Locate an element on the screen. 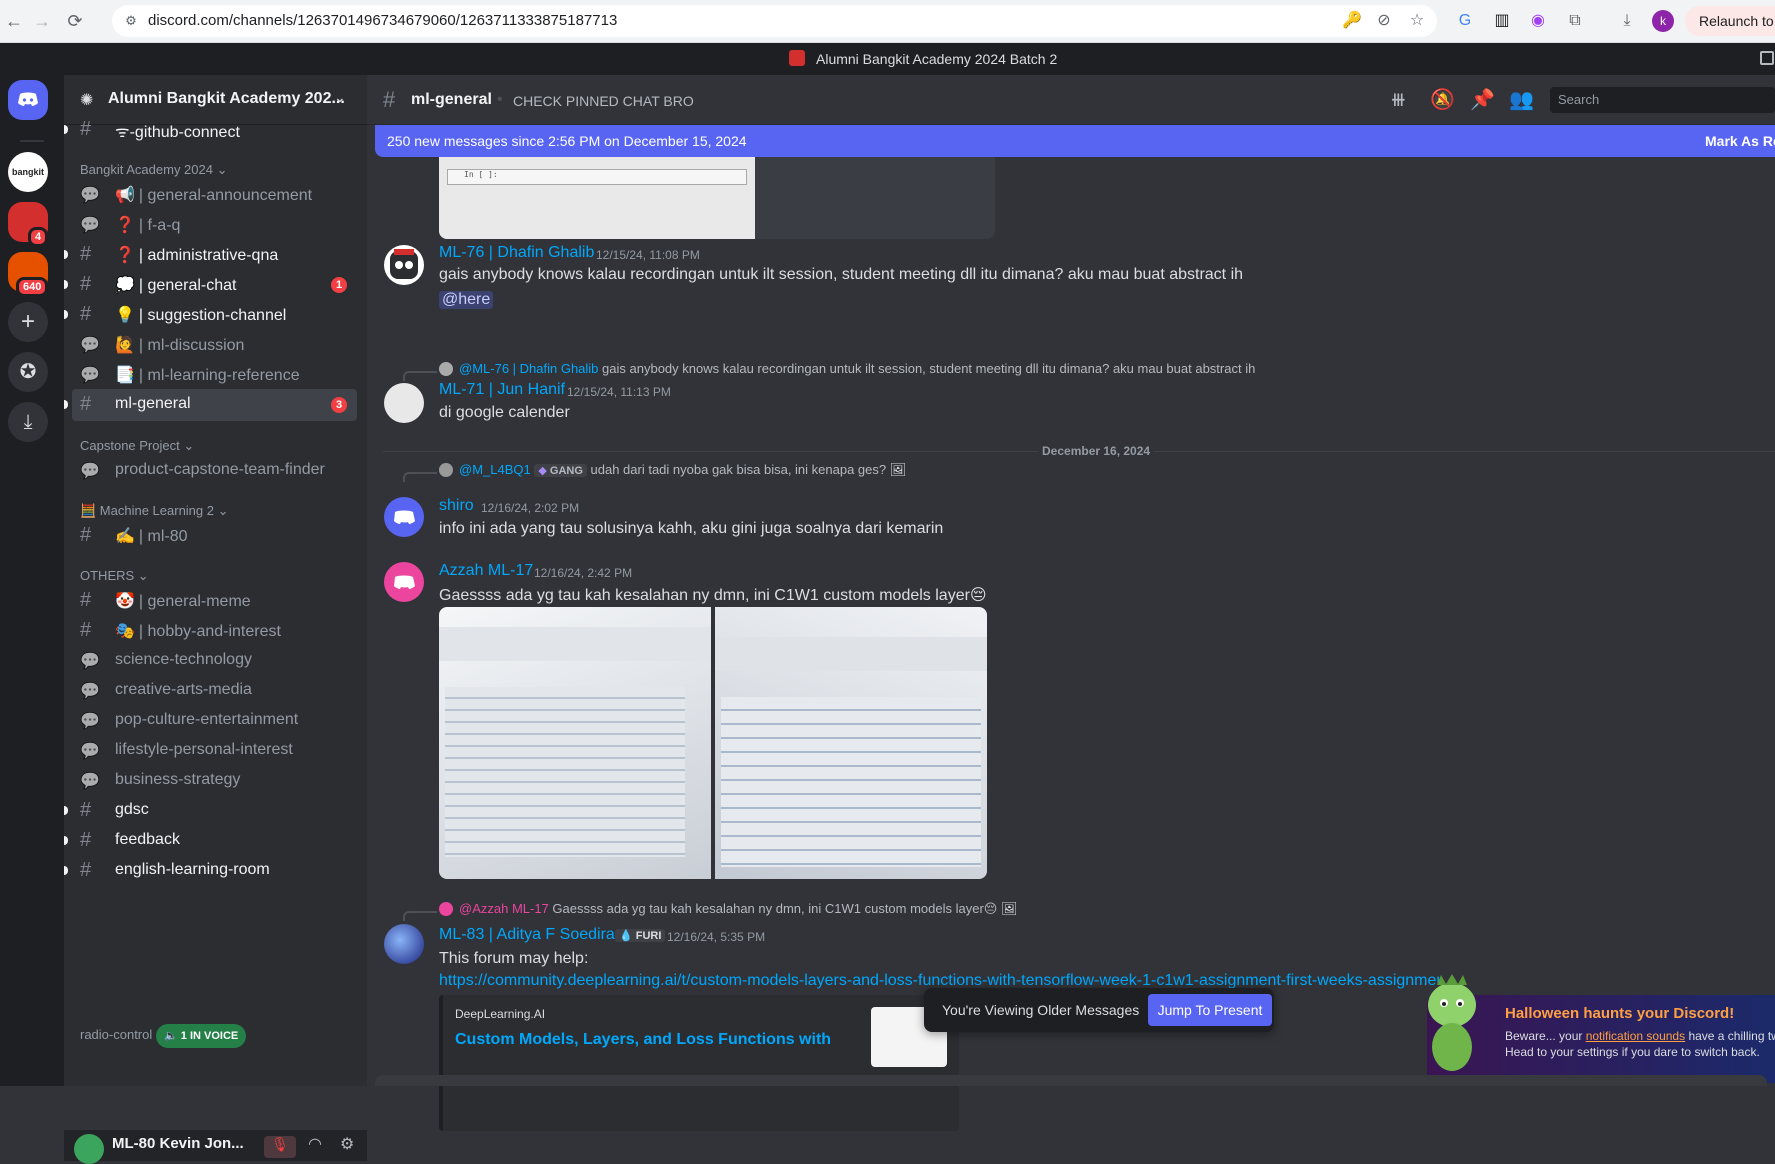 This screenshot has height=1164, width=1775. mark-as-read-button: Mark As Rea is located at coordinates (1740, 141).